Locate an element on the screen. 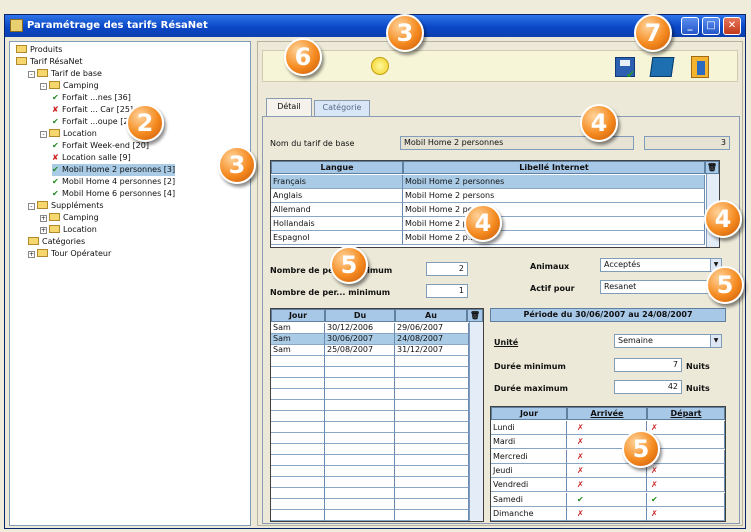  period-from-cell: 25/08/2007 is located at coordinates (360, 350).